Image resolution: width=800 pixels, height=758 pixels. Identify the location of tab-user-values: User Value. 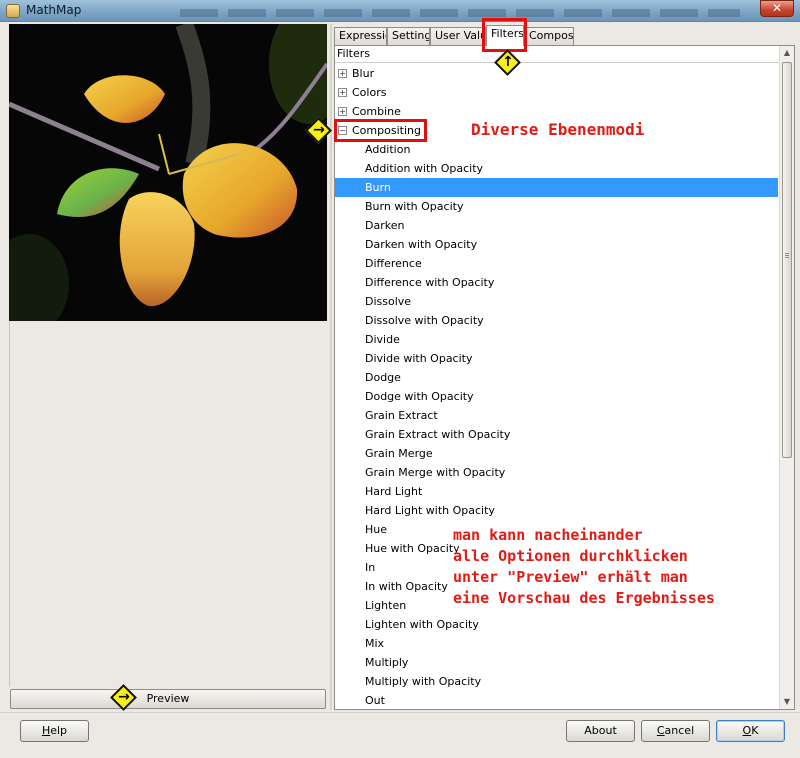
(458, 36).